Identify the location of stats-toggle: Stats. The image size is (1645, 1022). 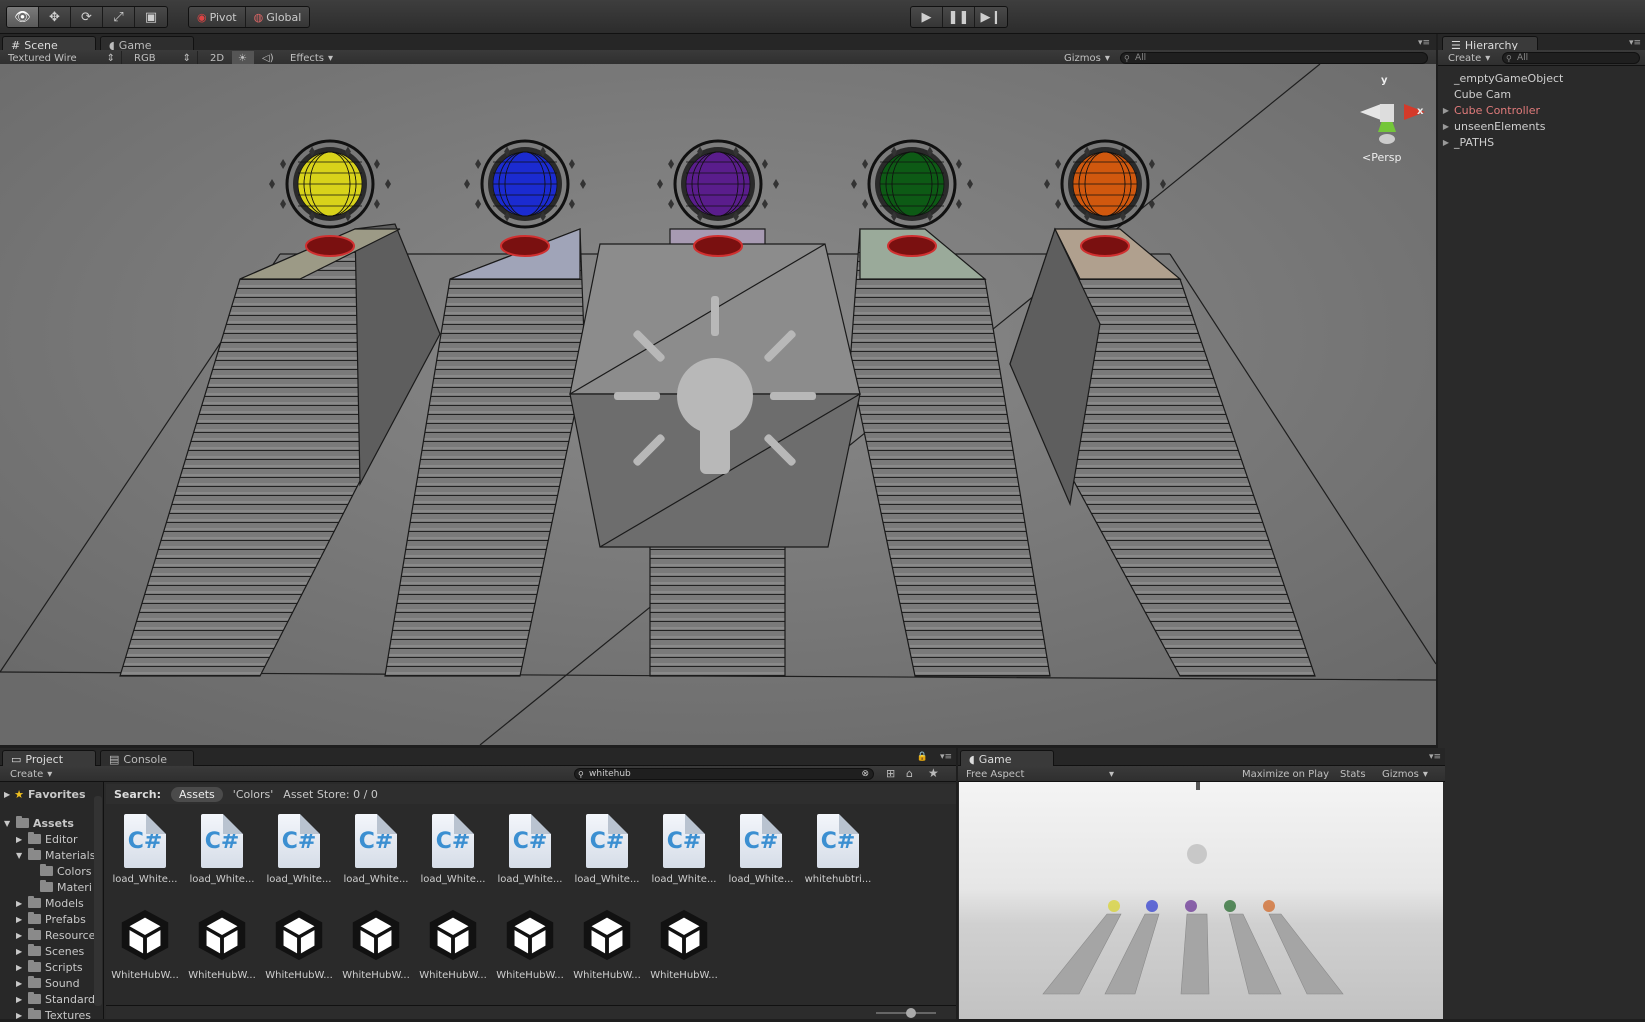
(1353, 774).